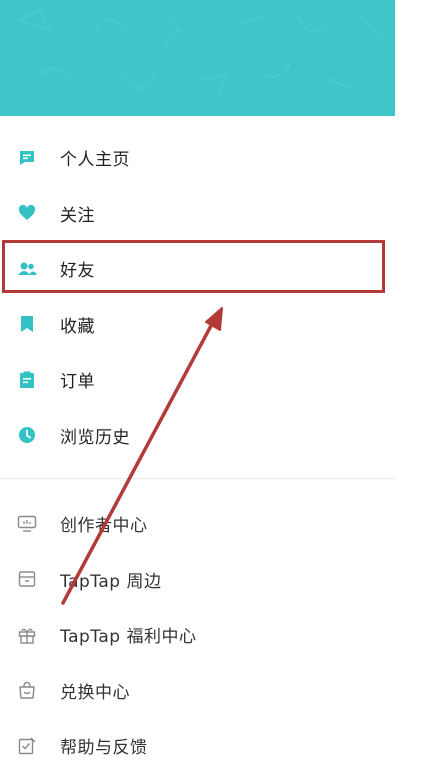  Describe the element at coordinates (95, 692) in the screenshot. I see `menu-item-label: 兑换中心` at that location.